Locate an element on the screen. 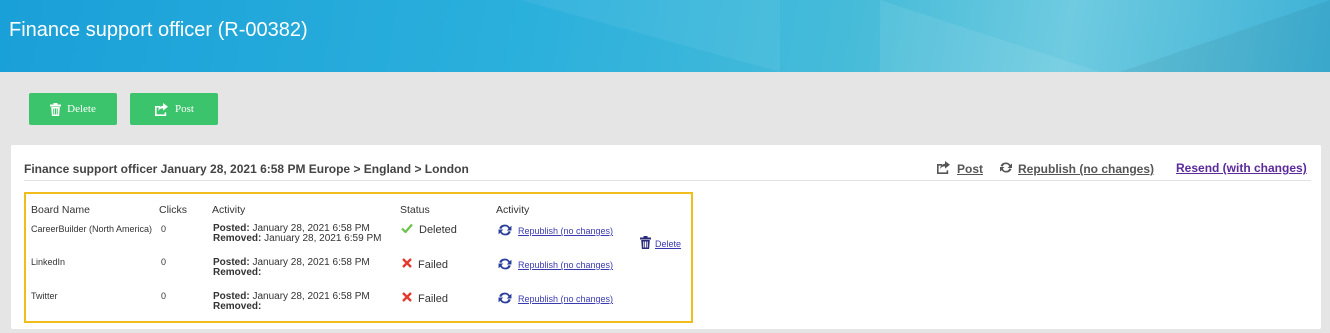 The image size is (1330, 333). delete-row-label: Delete is located at coordinates (668, 243).